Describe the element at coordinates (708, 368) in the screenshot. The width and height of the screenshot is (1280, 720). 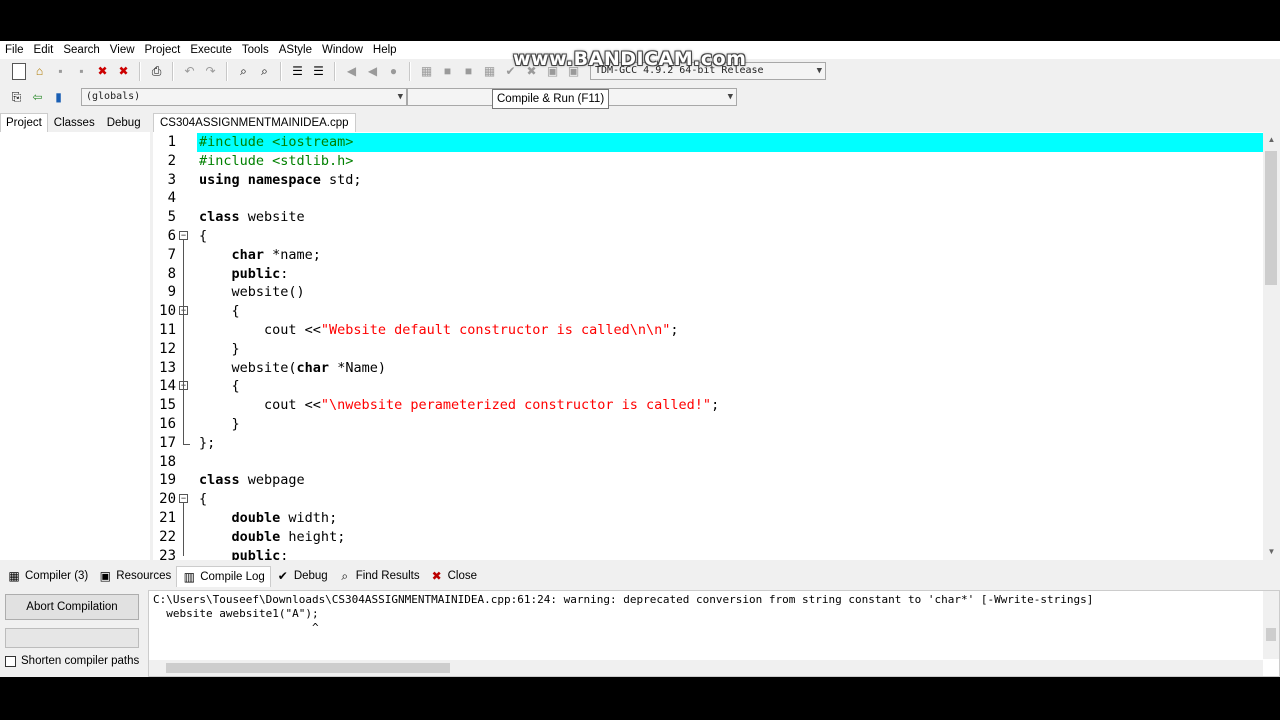
I see `code-line: 13 website(char *Name)` at that location.